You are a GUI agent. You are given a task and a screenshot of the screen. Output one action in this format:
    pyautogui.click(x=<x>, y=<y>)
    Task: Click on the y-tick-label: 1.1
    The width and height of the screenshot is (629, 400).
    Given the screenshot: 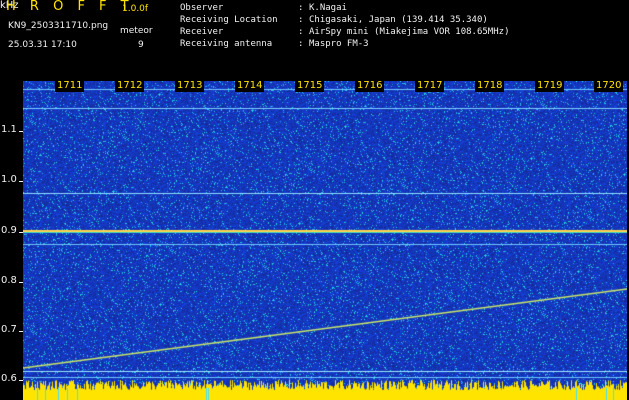 What is the action you would take?
    pyautogui.click(x=9, y=129)
    